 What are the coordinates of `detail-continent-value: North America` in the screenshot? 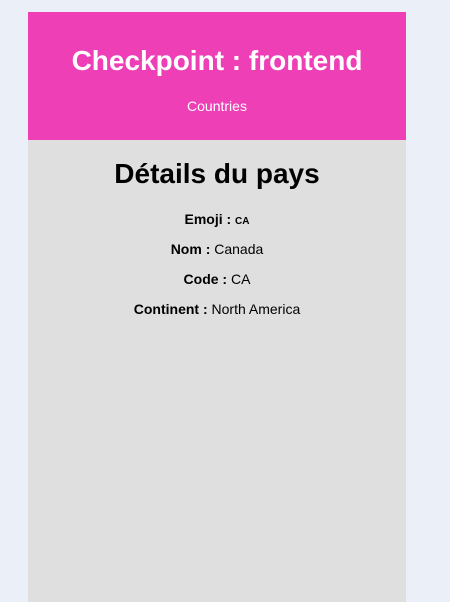 It's located at (256, 309).